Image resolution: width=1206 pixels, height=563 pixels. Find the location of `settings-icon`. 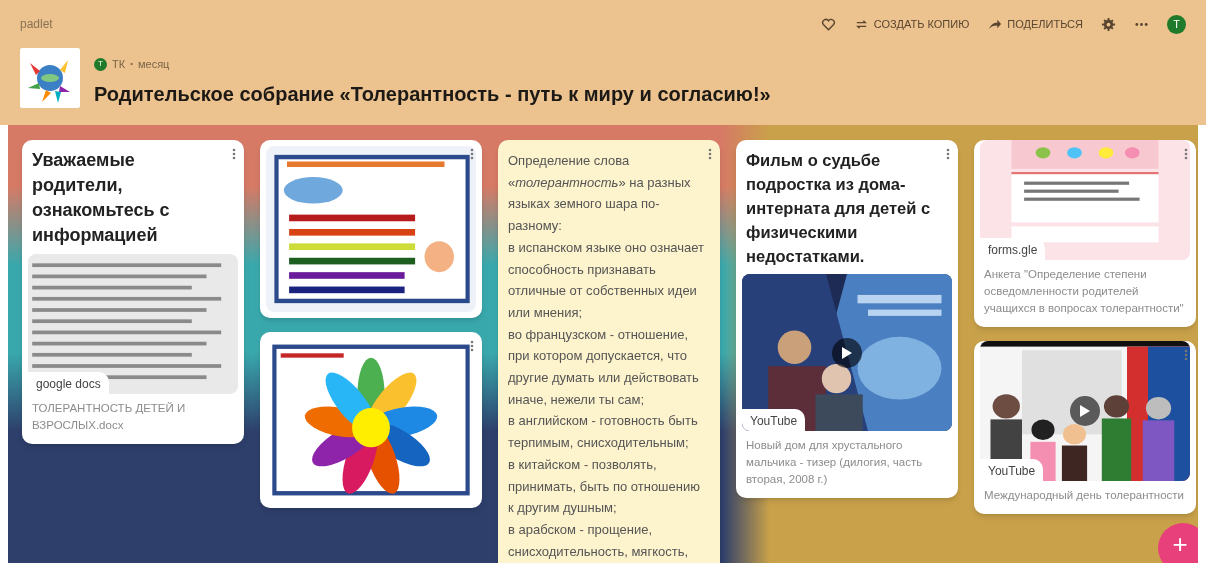

settings-icon is located at coordinates (1108, 24).